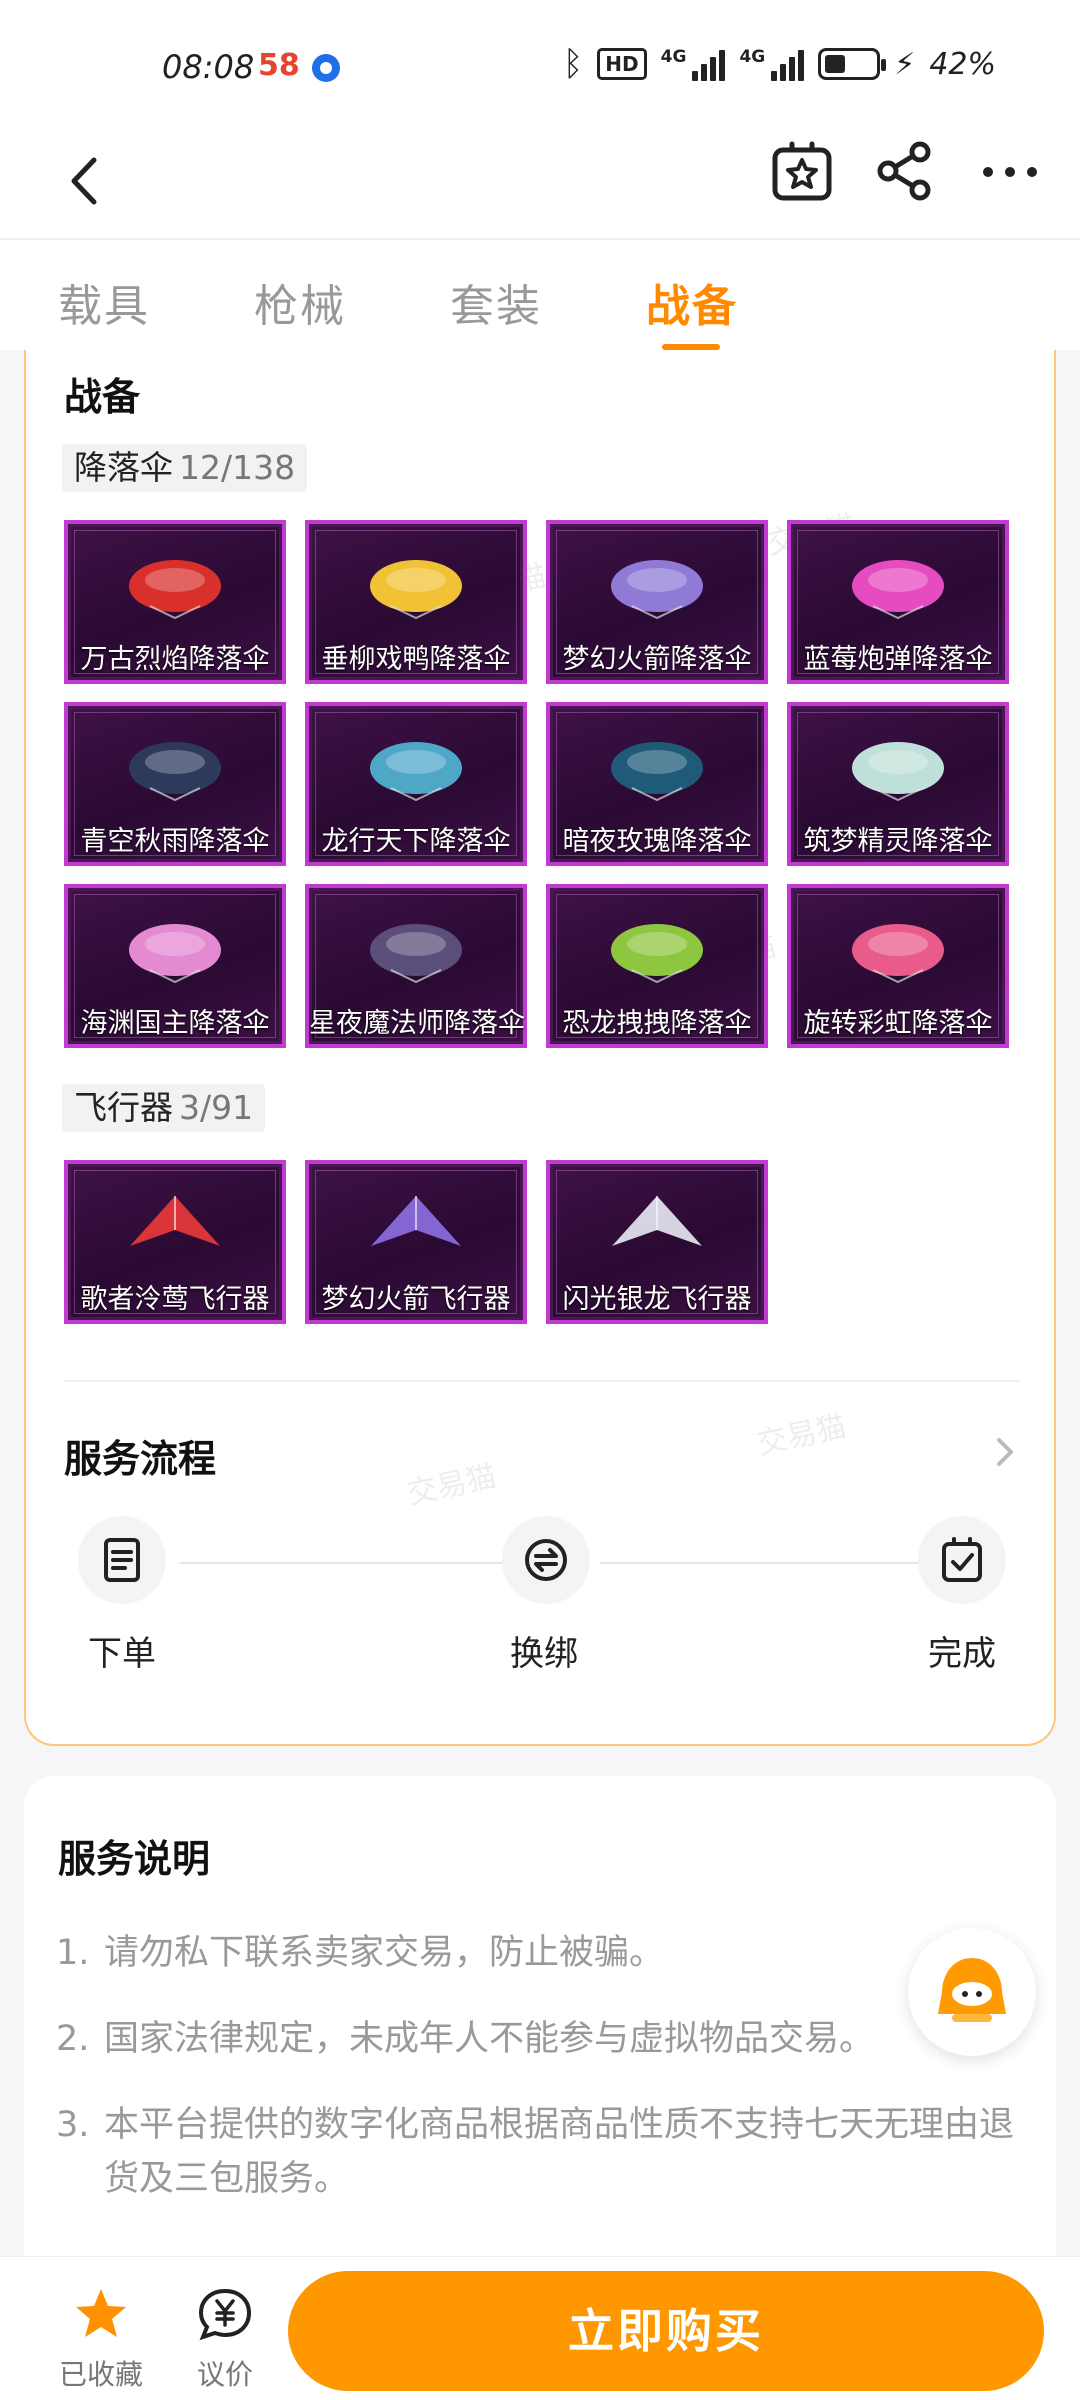 The width and height of the screenshot is (1080, 2400). I want to click on step-label: 下单, so click(122, 1654).